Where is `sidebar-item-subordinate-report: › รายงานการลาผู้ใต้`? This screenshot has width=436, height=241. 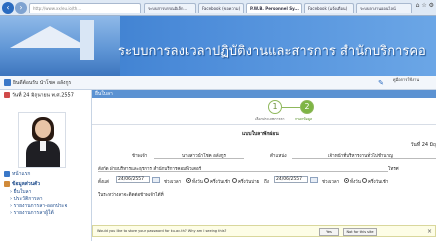 sidebar-item-subordinate-report: › รายงานการลาผู้ใต้ is located at coordinates (32, 213).